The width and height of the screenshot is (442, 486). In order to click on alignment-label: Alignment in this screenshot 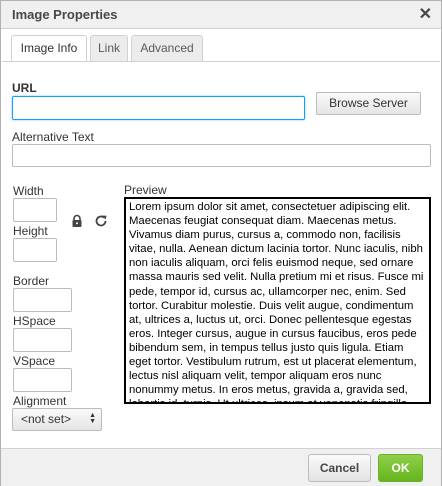, I will do `click(40, 401)`.